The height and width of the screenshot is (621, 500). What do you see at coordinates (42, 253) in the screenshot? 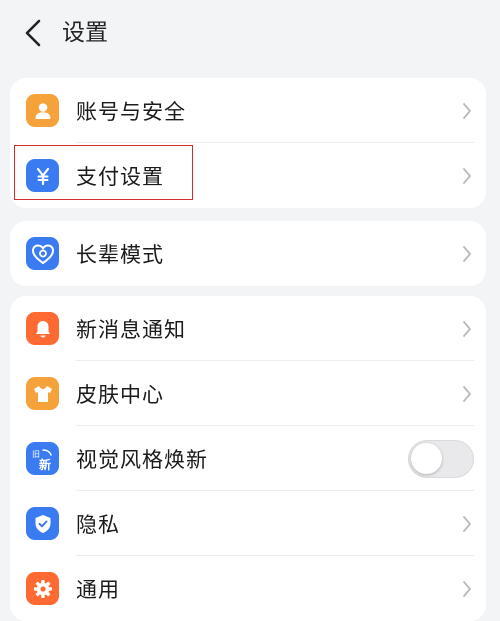
I see `elder-heart-icon` at bounding box center [42, 253].